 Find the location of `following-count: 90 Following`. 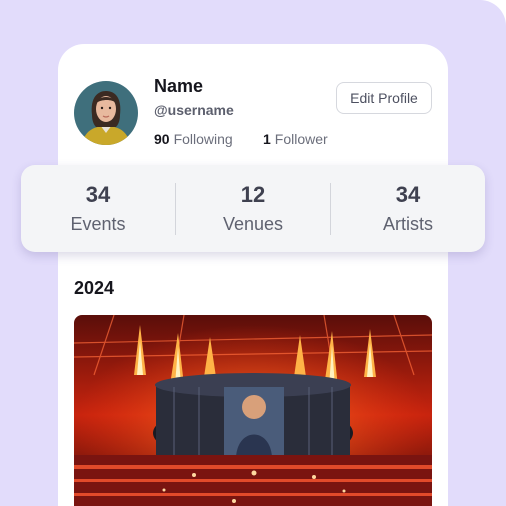

following-count: 90 Following is located at coordinates (193, 139).